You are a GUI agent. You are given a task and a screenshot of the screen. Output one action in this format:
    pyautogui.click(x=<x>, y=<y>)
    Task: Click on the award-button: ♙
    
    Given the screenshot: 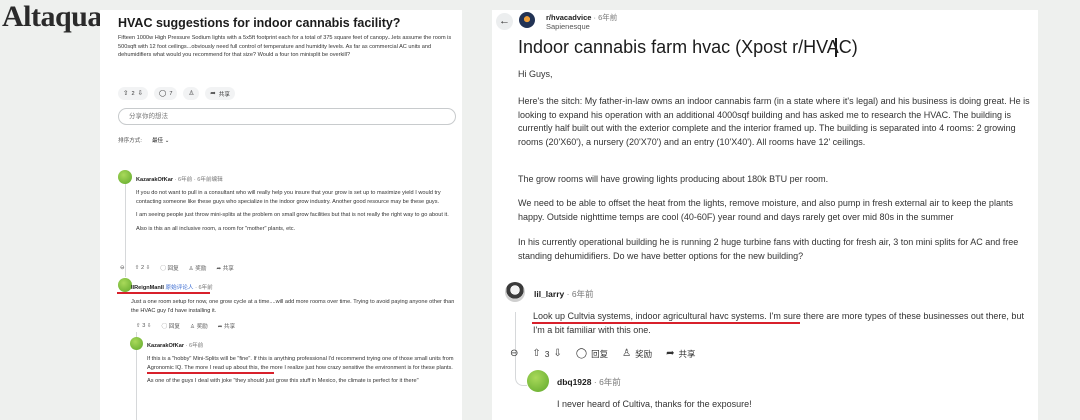 What is the action you would take?
    pyautogui.click(x=191, y=93)
    